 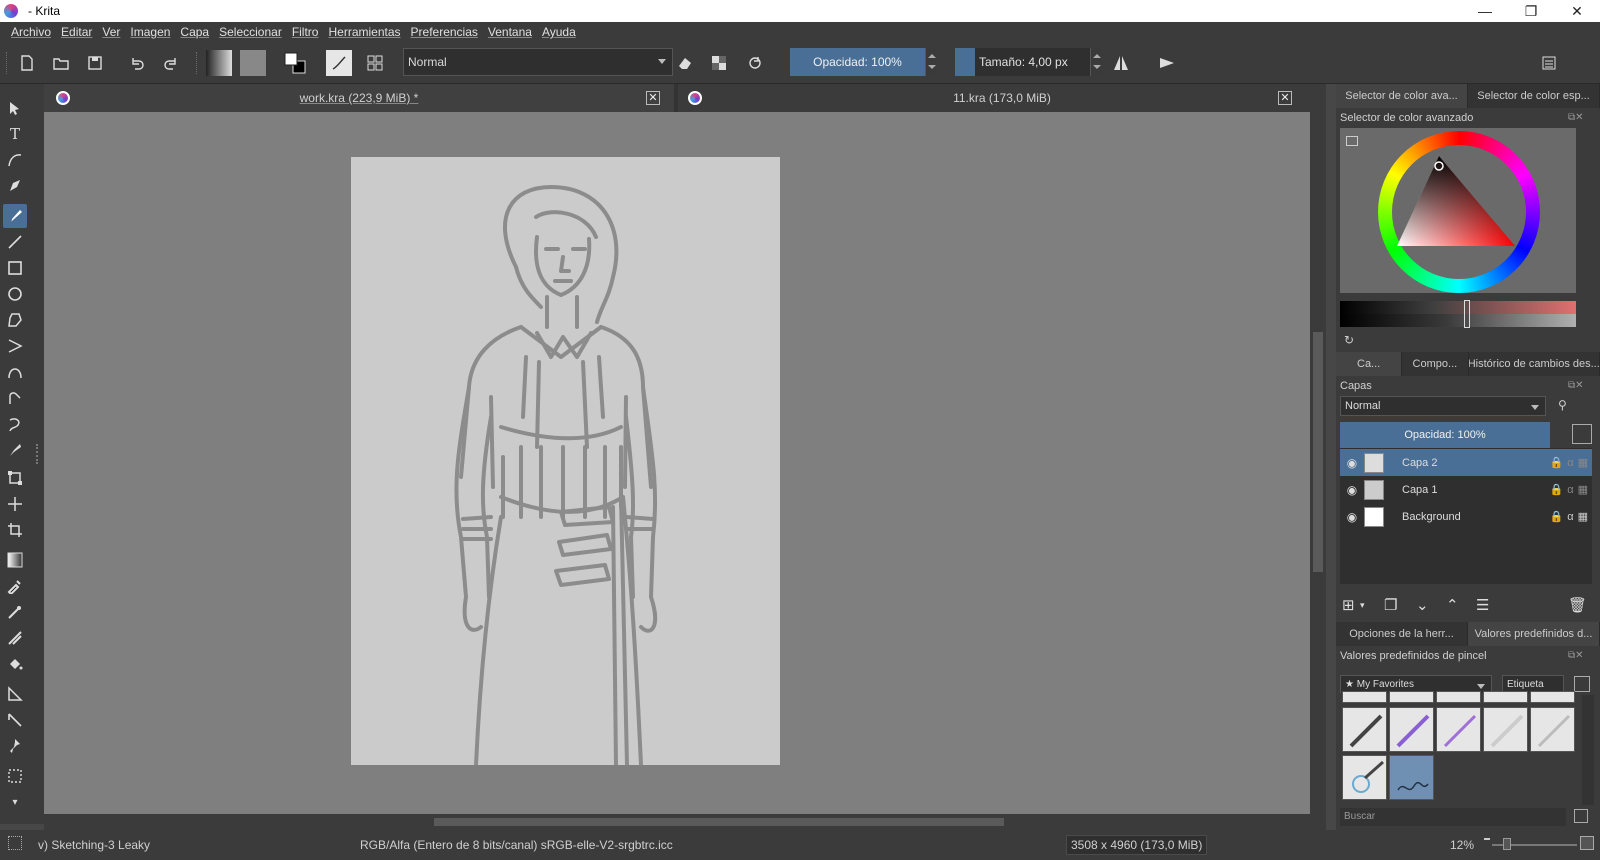 What do you see at coordinates (931, 62) in the screenshot?
I see `opacity-spin-buttons` at bounding box center [931, 62].